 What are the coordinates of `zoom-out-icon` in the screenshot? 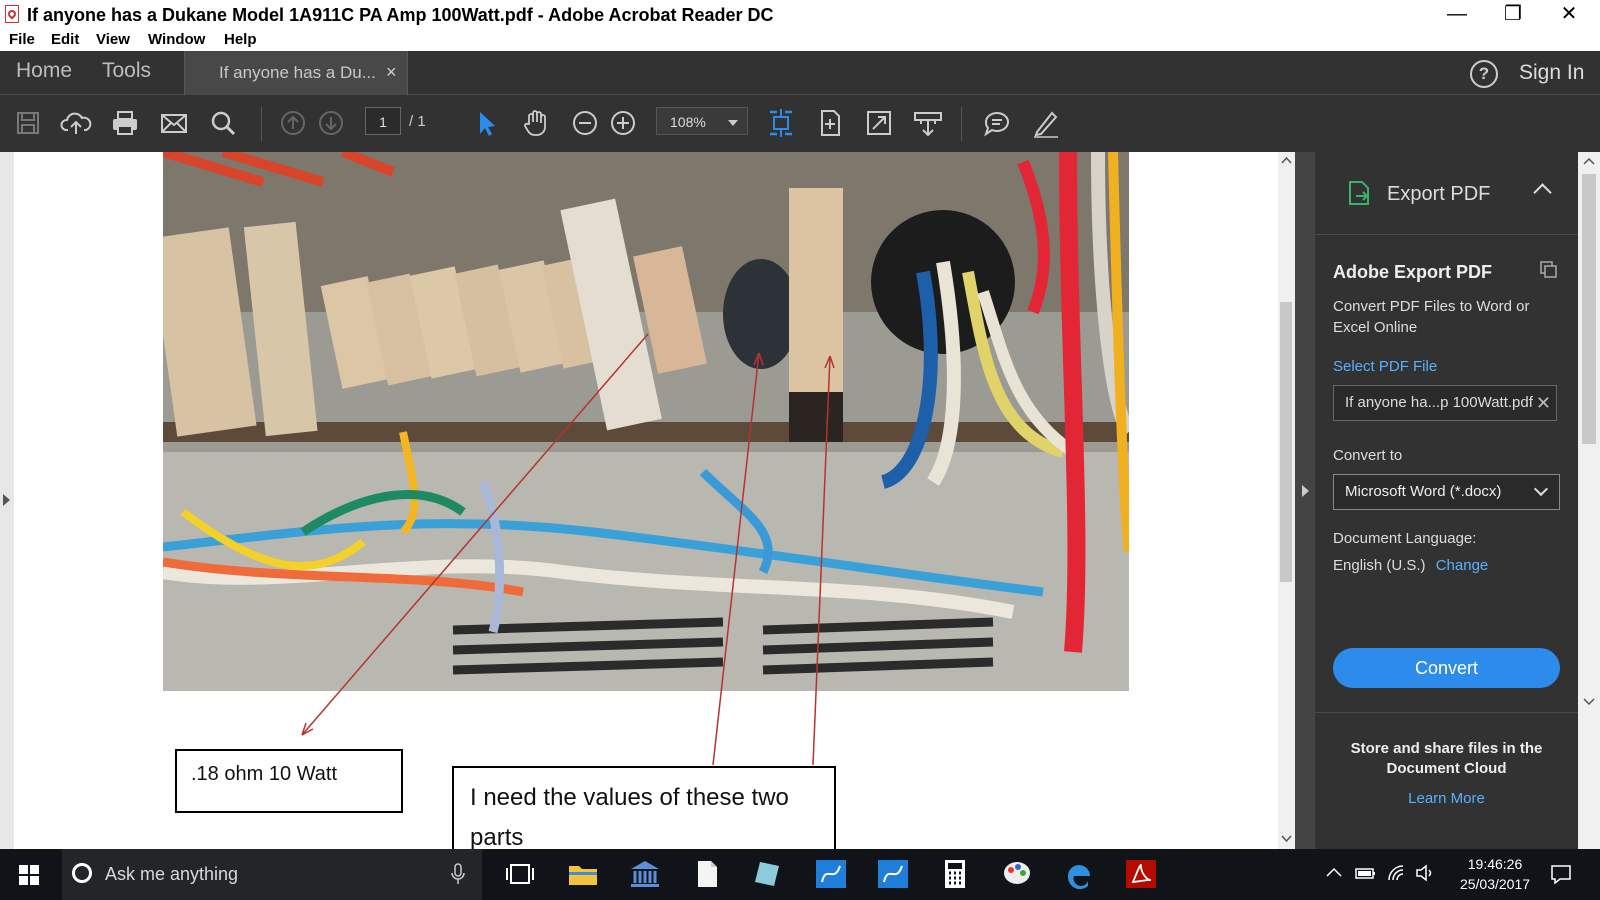 It's located at (585, 123).